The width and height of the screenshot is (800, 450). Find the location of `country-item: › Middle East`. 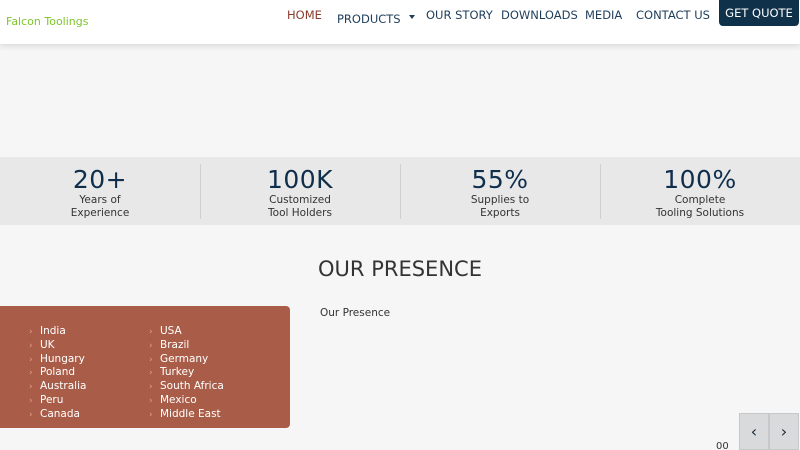

country-item: › Middle East is located at coordinates (186, 415).